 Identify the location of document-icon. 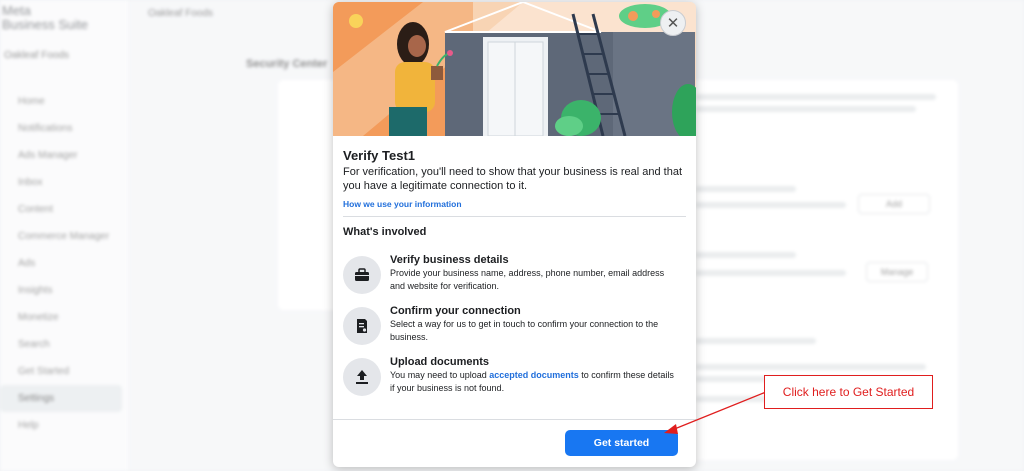
(362, 326).